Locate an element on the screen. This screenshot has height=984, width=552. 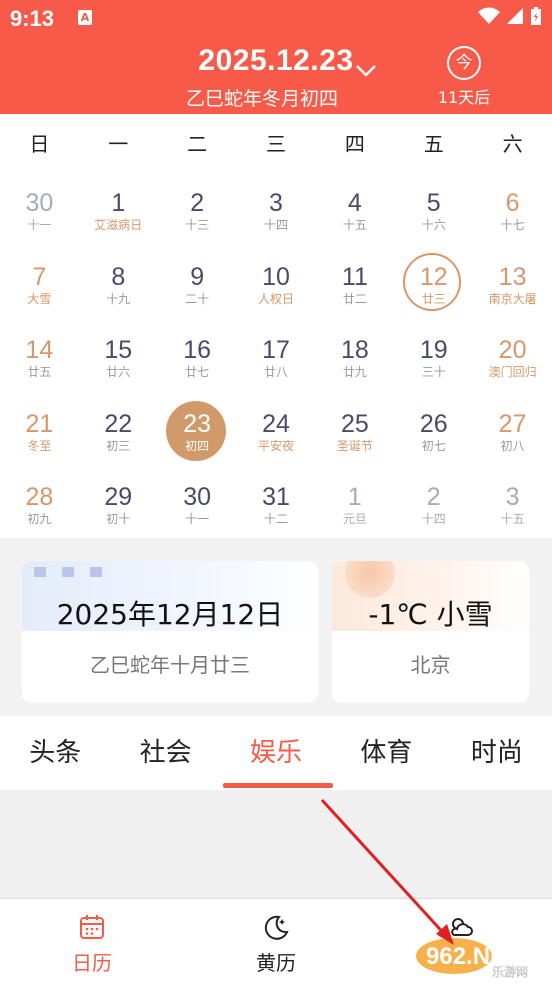
calendar-day: 1 元旦 is located at coordinates (354, 501).